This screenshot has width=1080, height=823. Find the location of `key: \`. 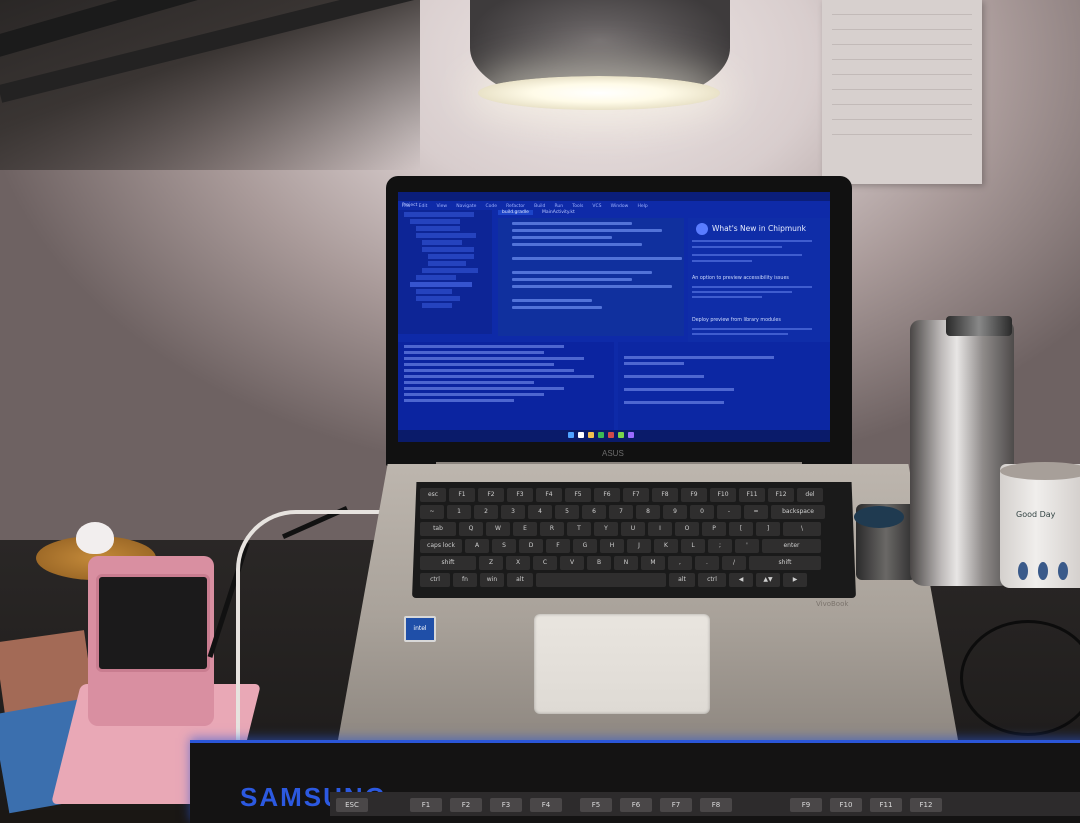

key: \ is located at coordinates (802, 529).